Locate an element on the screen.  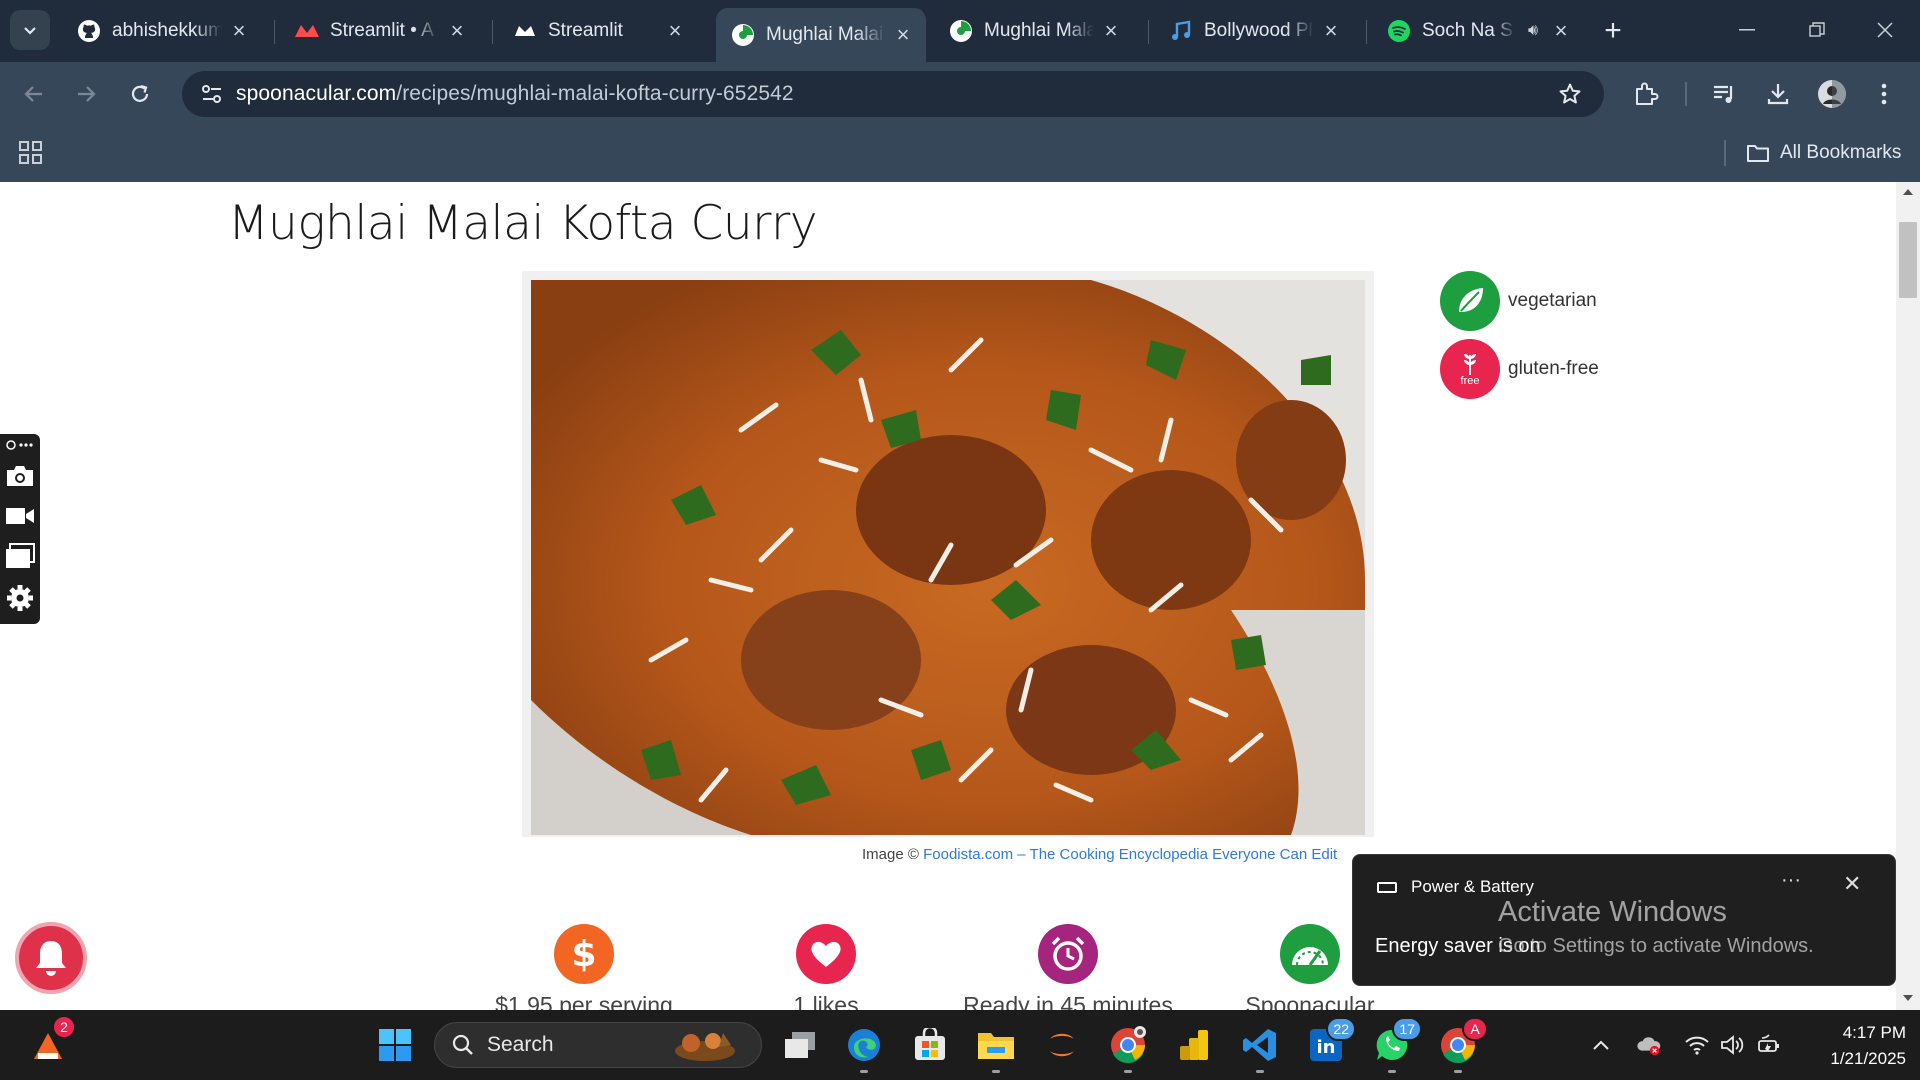
start-button is located at coordinates (395, 1045).